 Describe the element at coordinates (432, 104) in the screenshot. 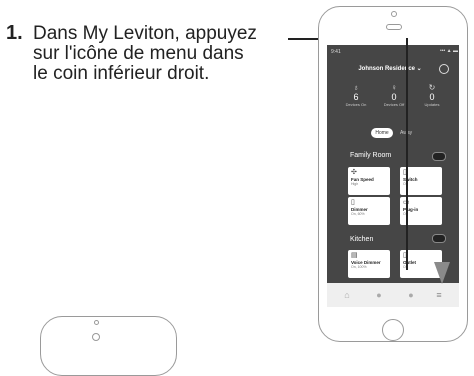

I see `stat-label: Updates` at that location.